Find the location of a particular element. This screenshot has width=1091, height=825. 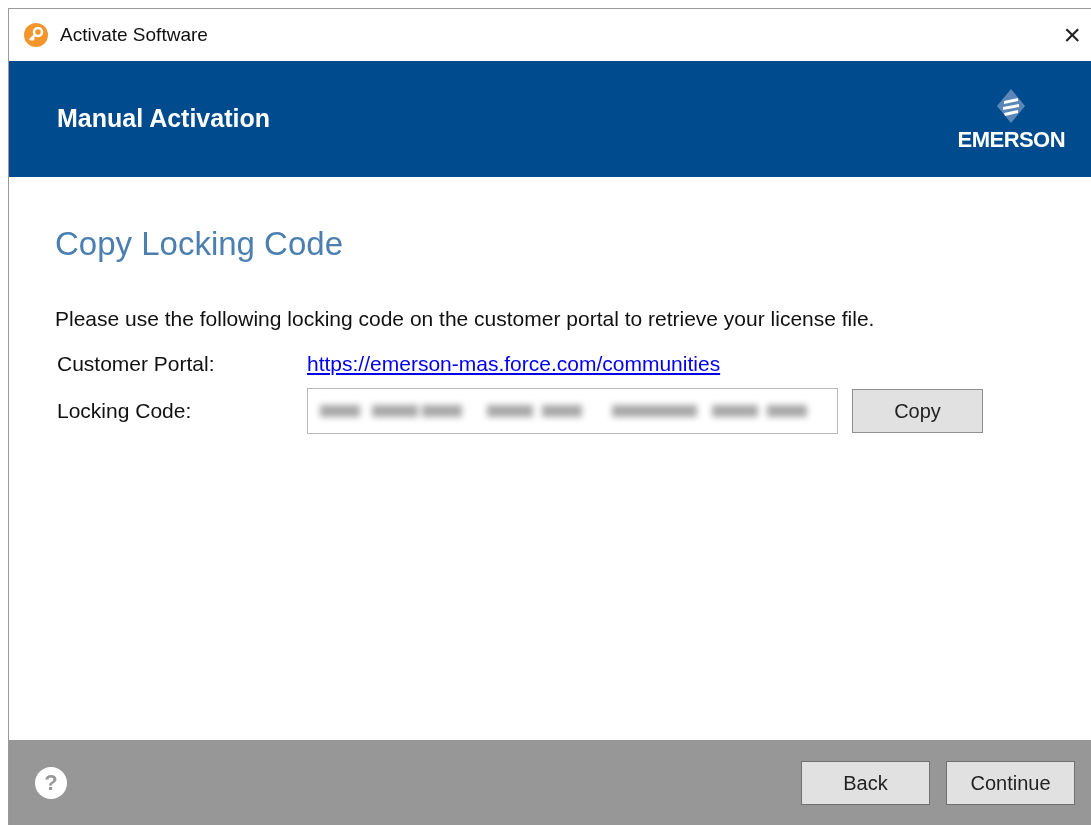

logo-text: EMERSON is located at coordinates (1011, 139).